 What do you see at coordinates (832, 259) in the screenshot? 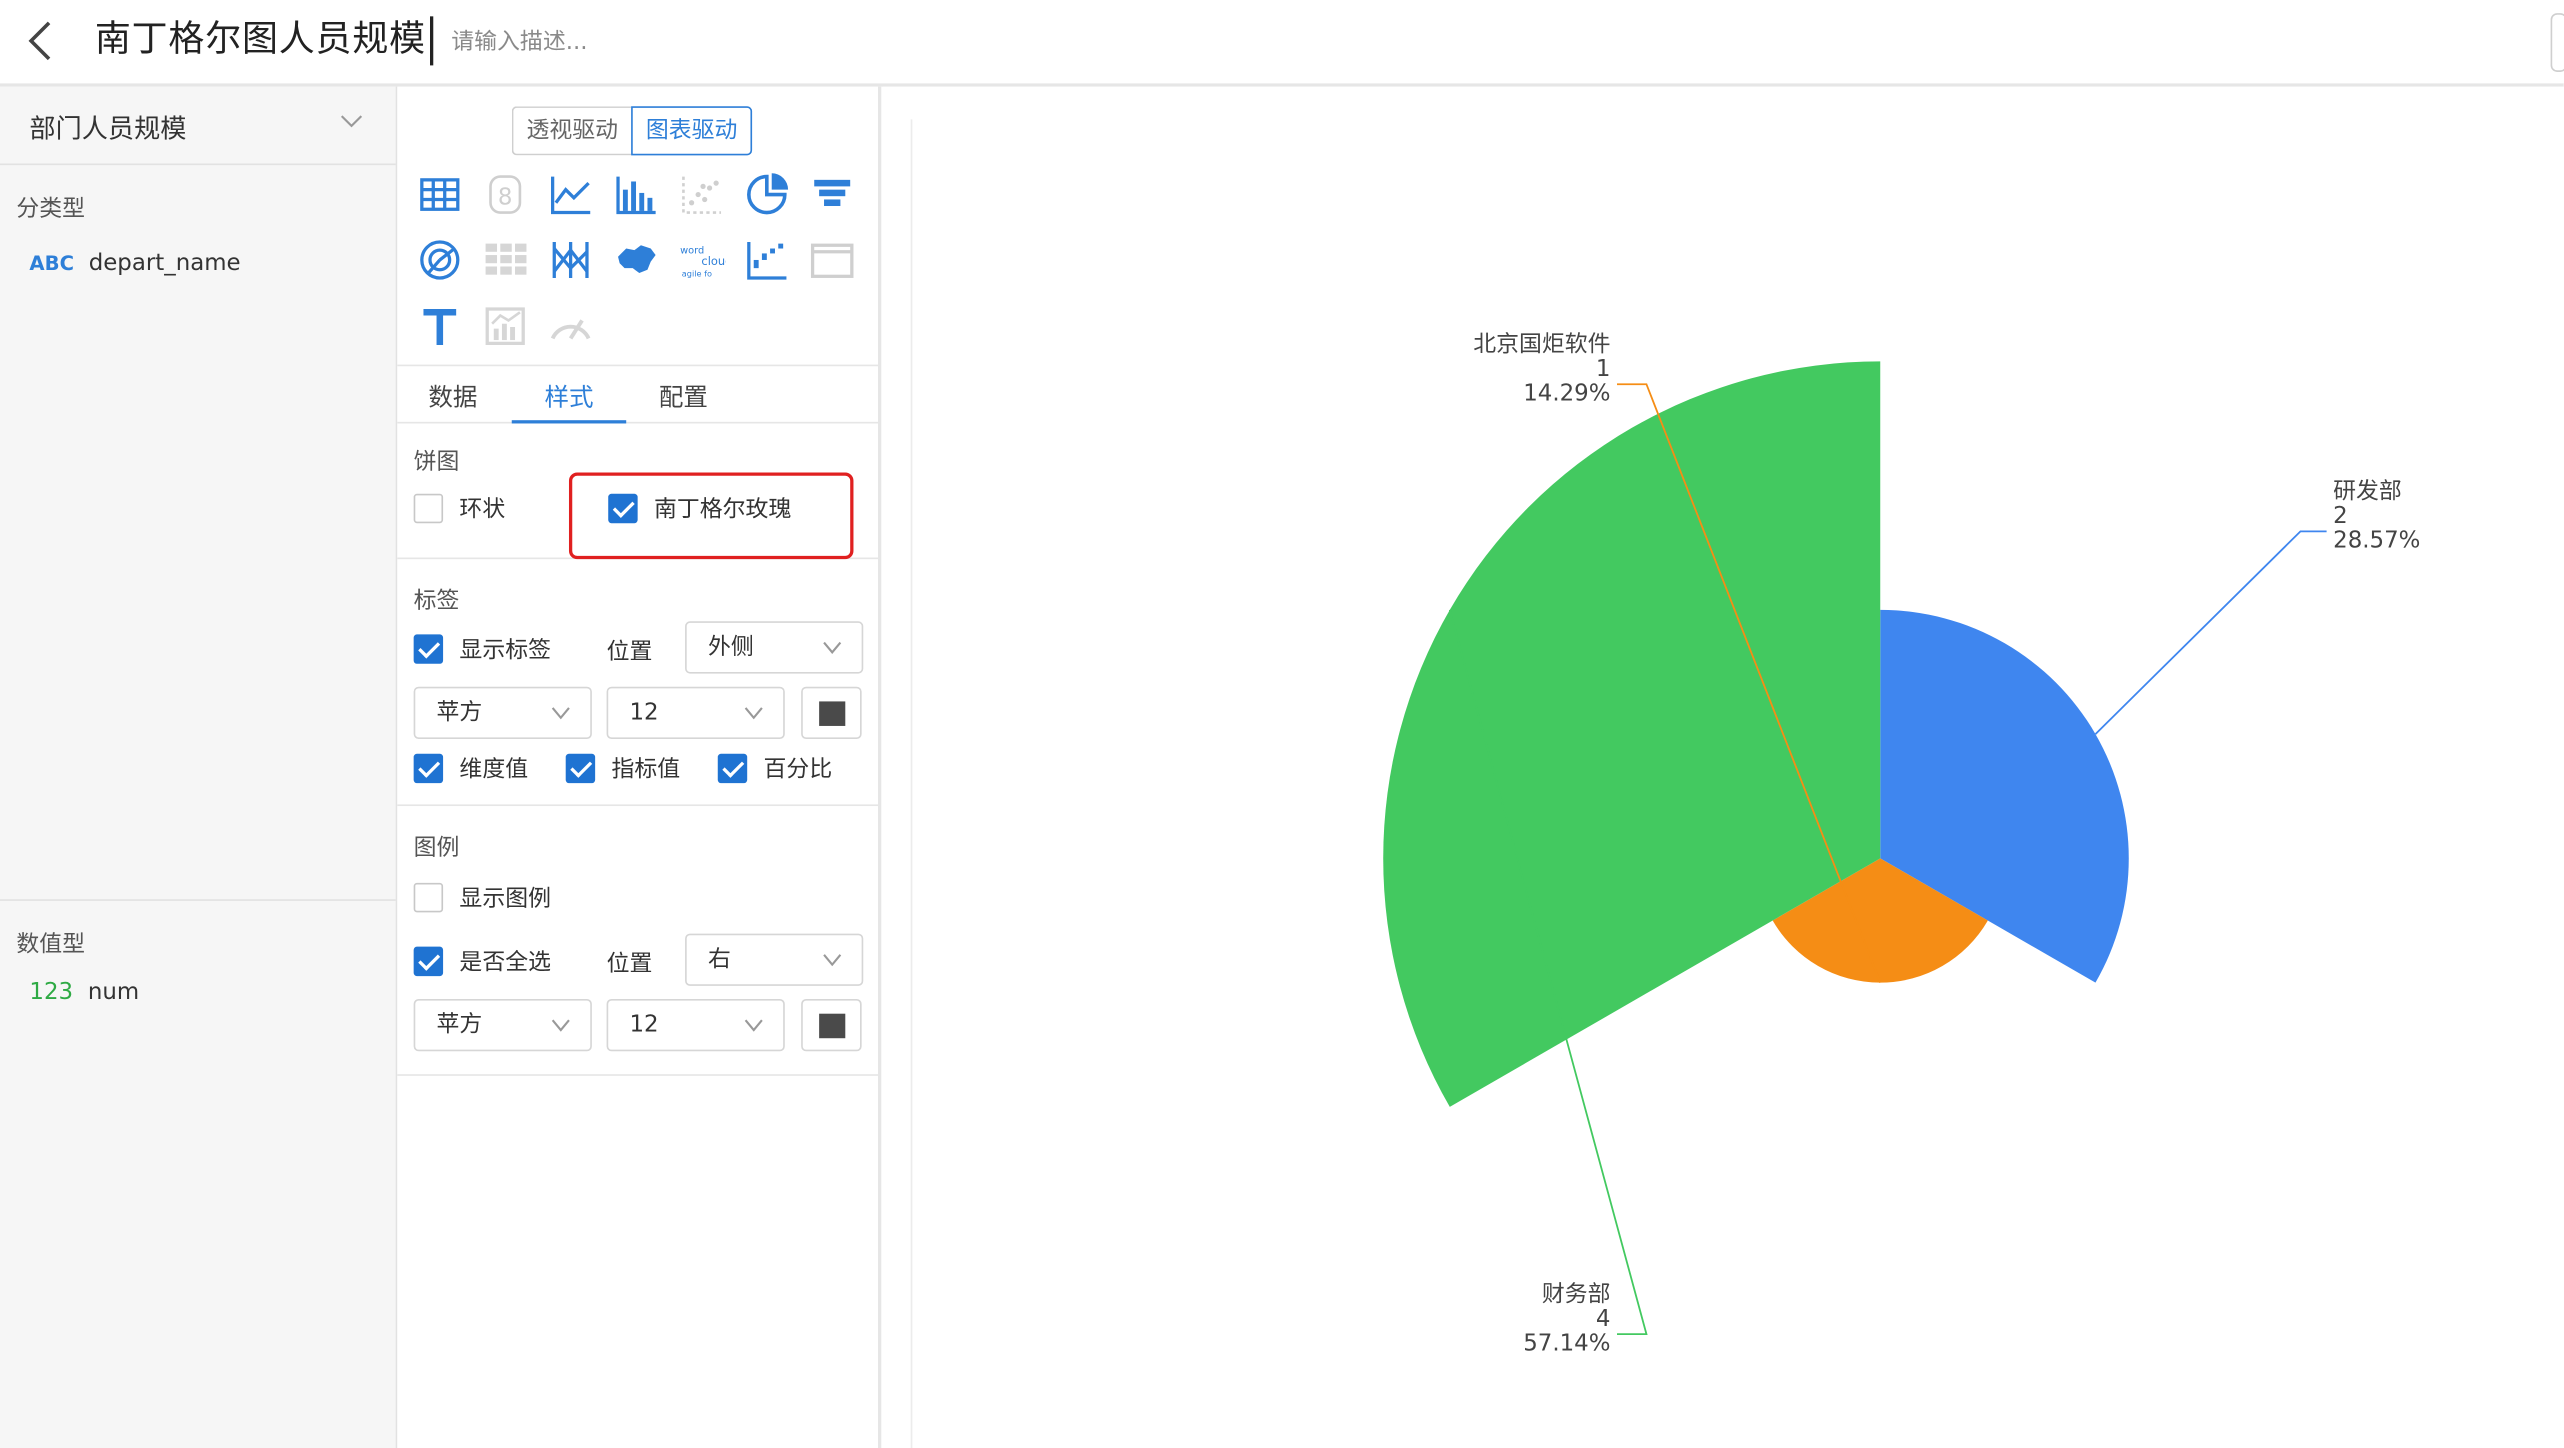
I see `frame-icon` at bounding box center [832, 259].